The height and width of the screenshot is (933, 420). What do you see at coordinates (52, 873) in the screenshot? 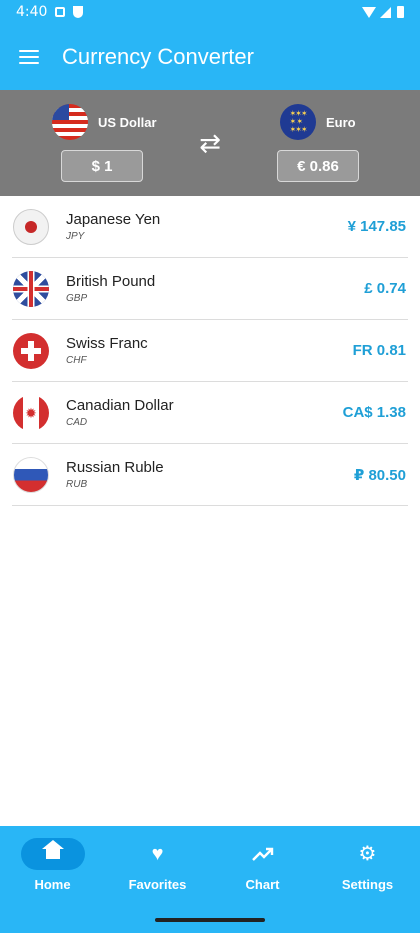
I see `nav-home: Home` at bounding box center [52, 873].